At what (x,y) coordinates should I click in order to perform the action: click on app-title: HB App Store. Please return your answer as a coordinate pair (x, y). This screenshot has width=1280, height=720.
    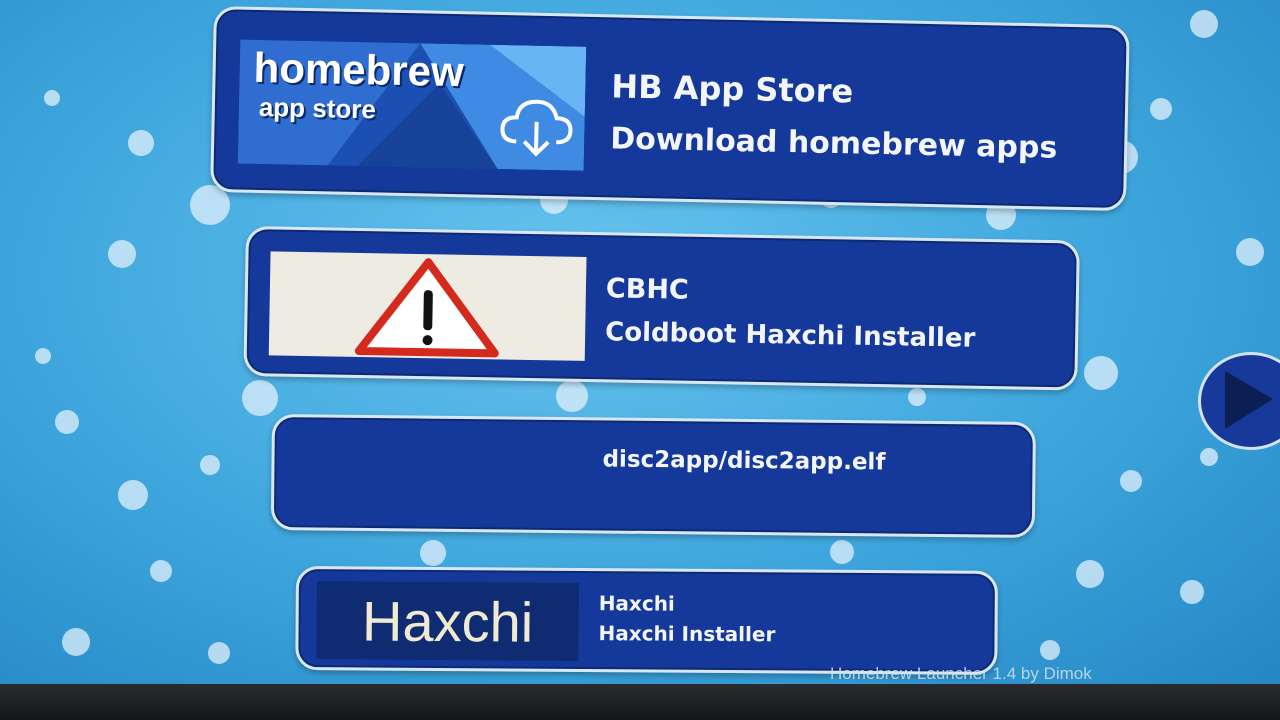
    Looking at the image, I should click on (732, 89).